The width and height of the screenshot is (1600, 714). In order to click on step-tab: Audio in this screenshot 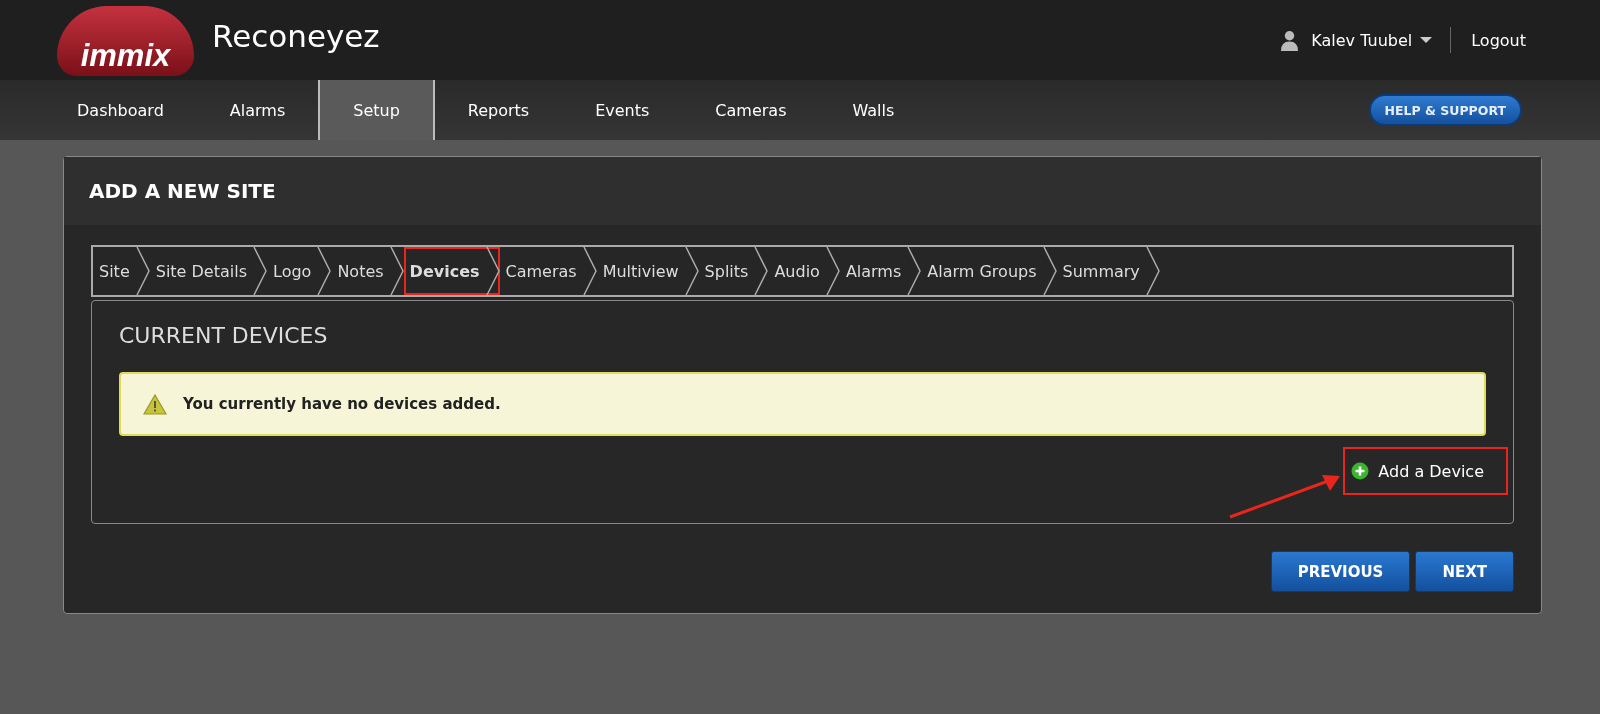, I will do `click(804, 271)`.